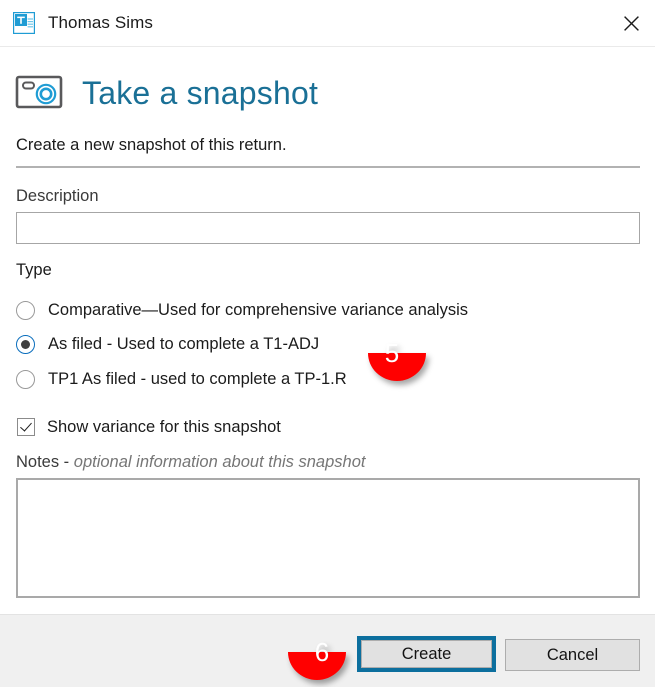 The image size is (655, 687). Describe the element at coordinates (631, 23) in the screenshot. I see `close-icon` at that location.